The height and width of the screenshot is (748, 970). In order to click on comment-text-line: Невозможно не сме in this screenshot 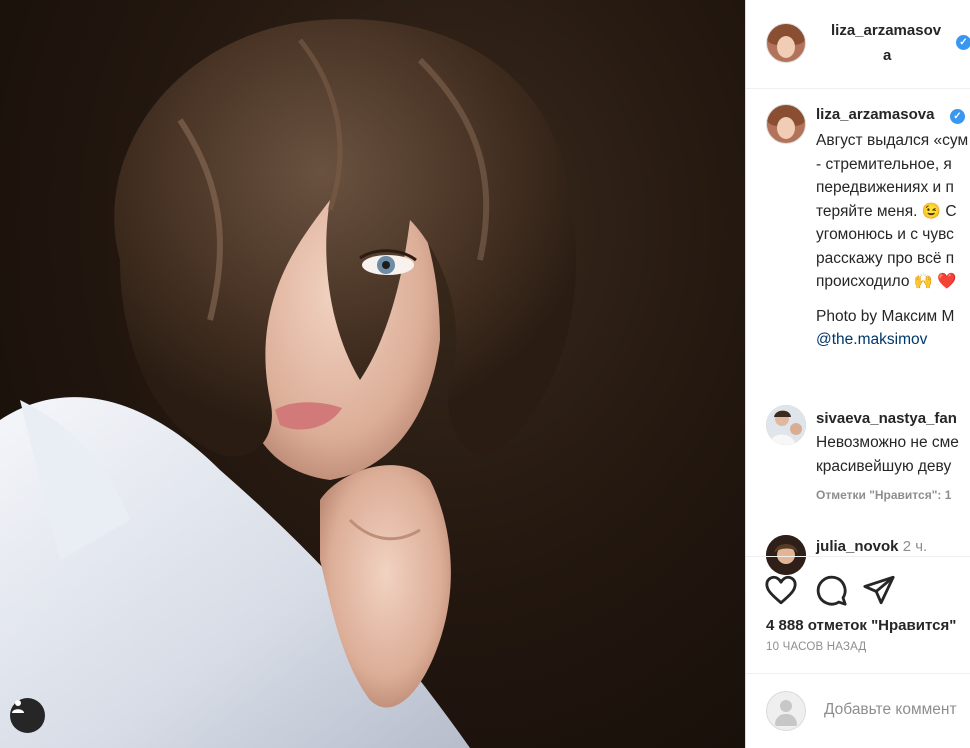, I will do `click(887, 442)`.